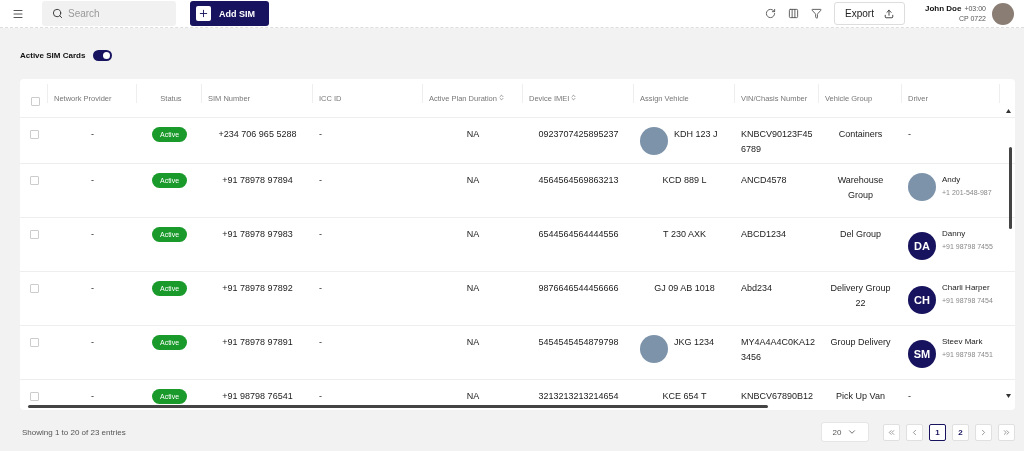  Describe the element at coordinates (398, 406) in the screenshot. I see `horizontal-scrollbar` at that location.